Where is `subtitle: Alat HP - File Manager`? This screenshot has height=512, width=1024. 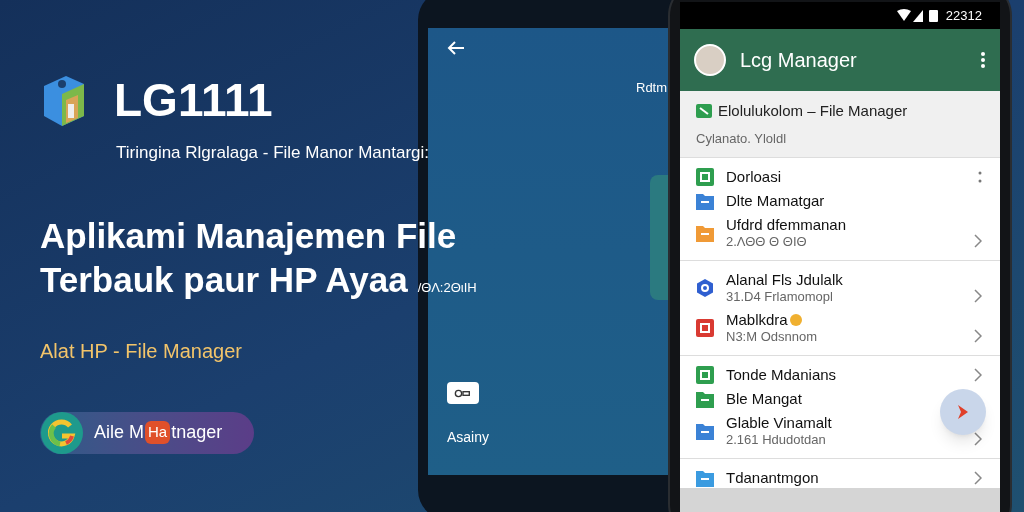
subtitle: Alat HP - File Manager is located at coordinates (141, 351).